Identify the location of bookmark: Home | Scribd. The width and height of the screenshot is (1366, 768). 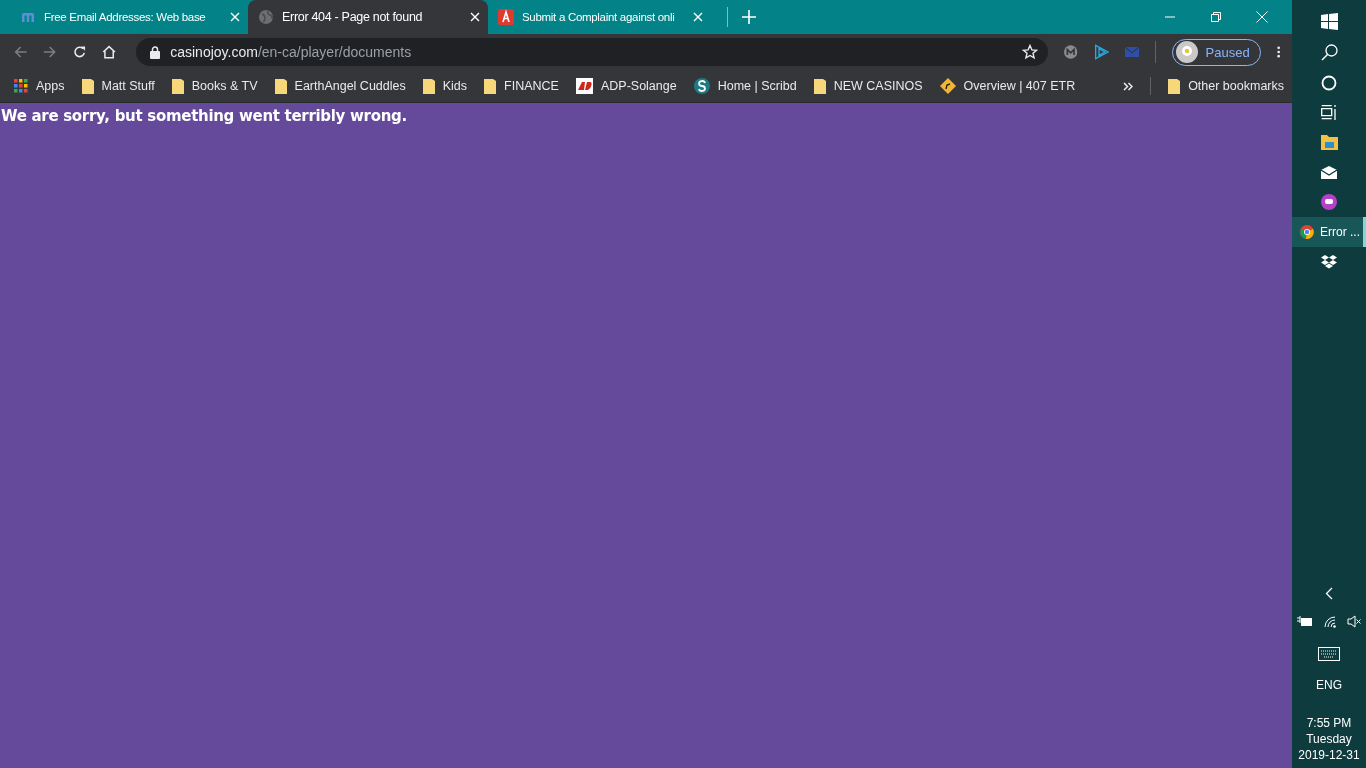
(745, 86).